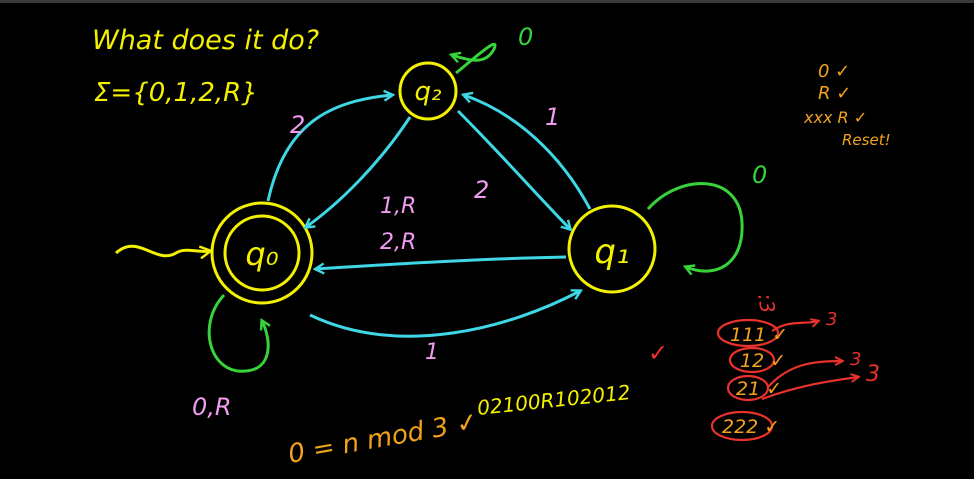 The height and width of the screenshot is (479, 974). What do you see at coordinates (398, 242) in the screenshot?
I see `label-q1-to-q0: 2,R` at bounding box center [398, 242].